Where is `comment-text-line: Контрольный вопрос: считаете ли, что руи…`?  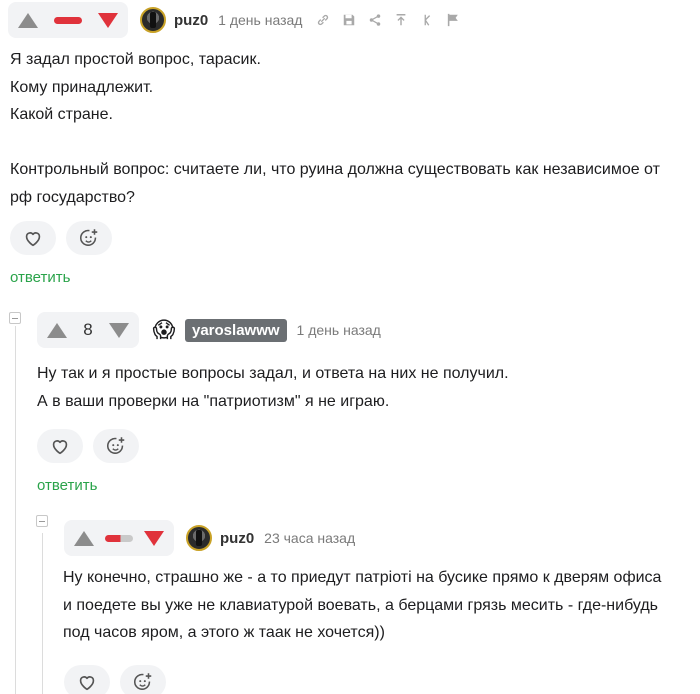
comment-text-line: Контрольный вопрос: считаете ли, что руи… is located at coordinates (335, 169).